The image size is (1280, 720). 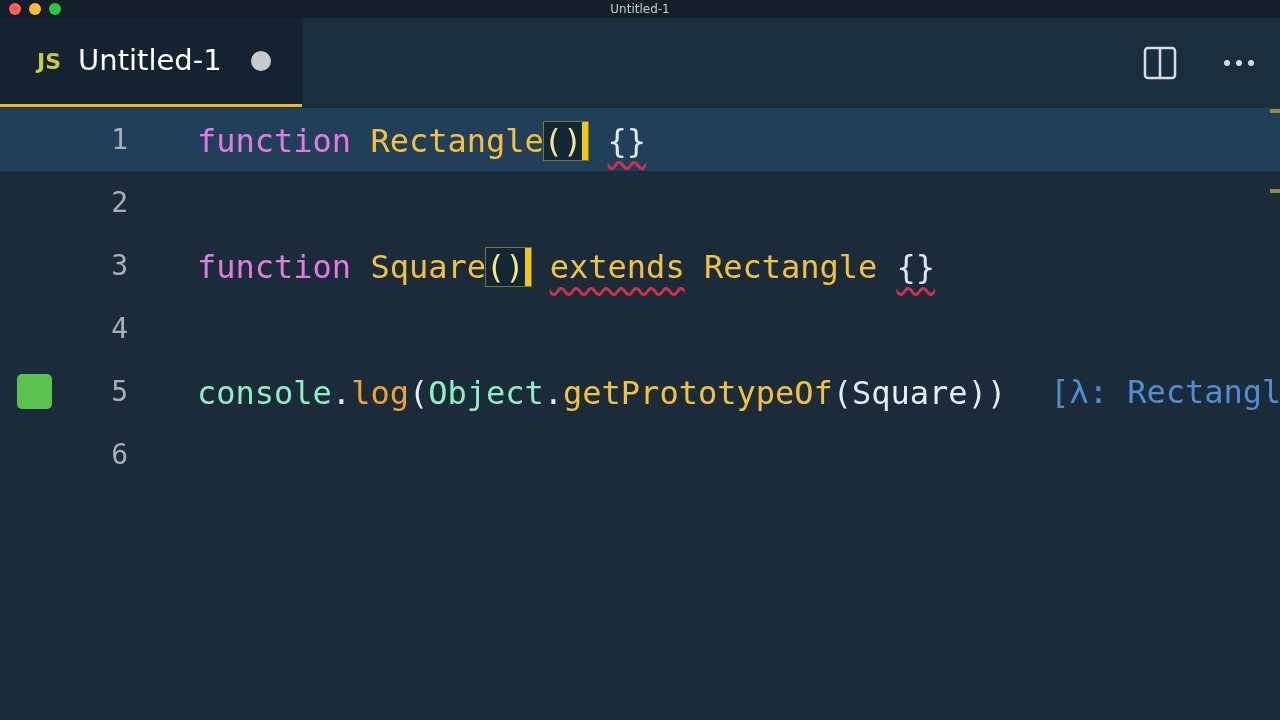 I want to click on more-actions-icon, so click(x=1239, y=62).